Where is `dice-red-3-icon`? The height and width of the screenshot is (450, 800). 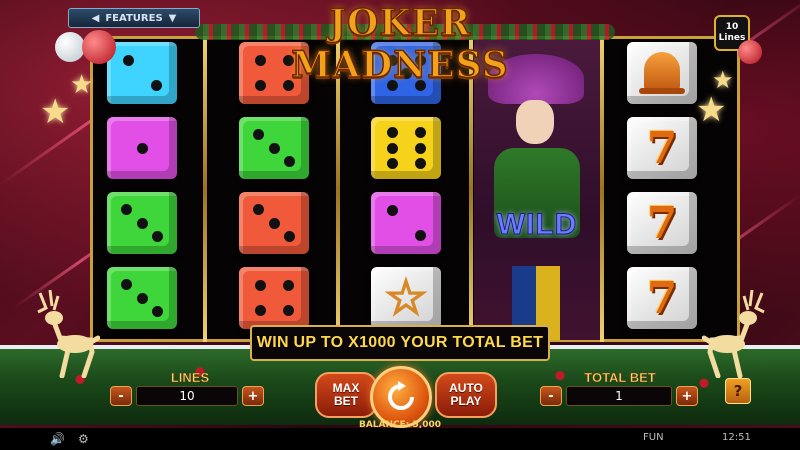
dice-red-3-icon is located at coordinates (274, 223).